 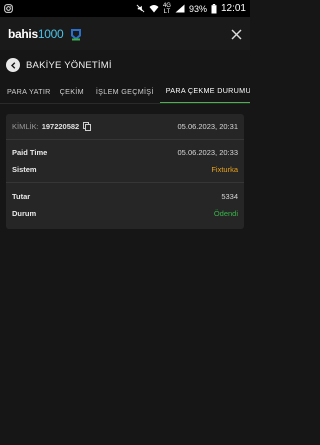 What do you see at coordinates (60, 126) in the screenshot?
I see `withdrawal-id-value: 197220582` at bounding box center [60, 126].